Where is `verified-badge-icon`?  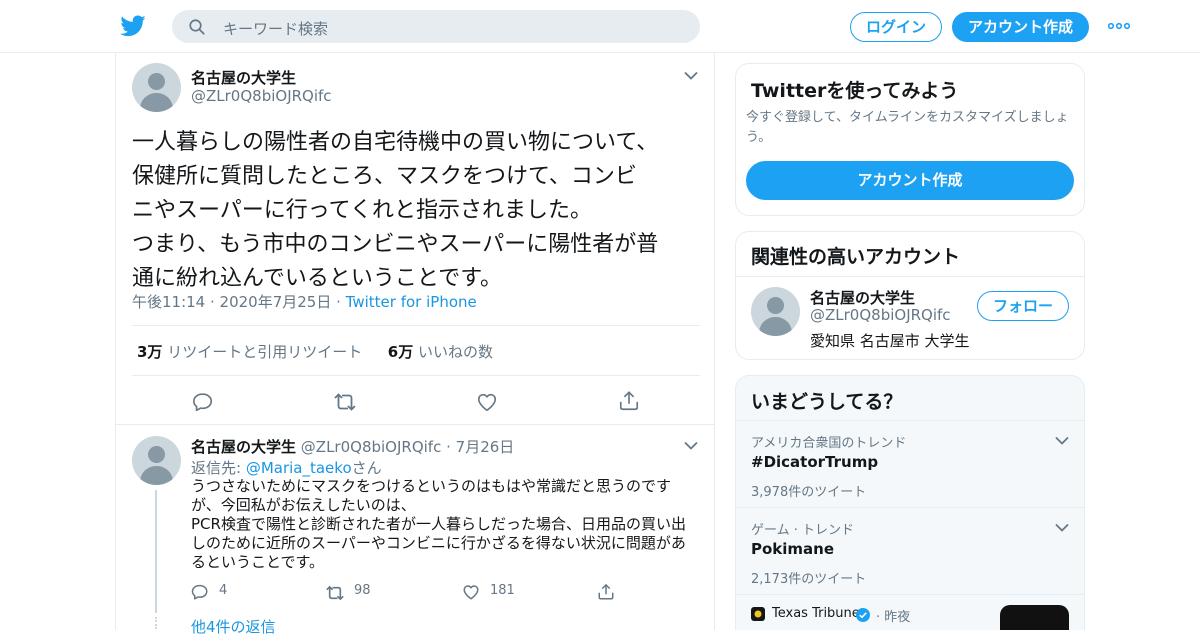 verified-badge-icon is located at coordinates (863, 615).